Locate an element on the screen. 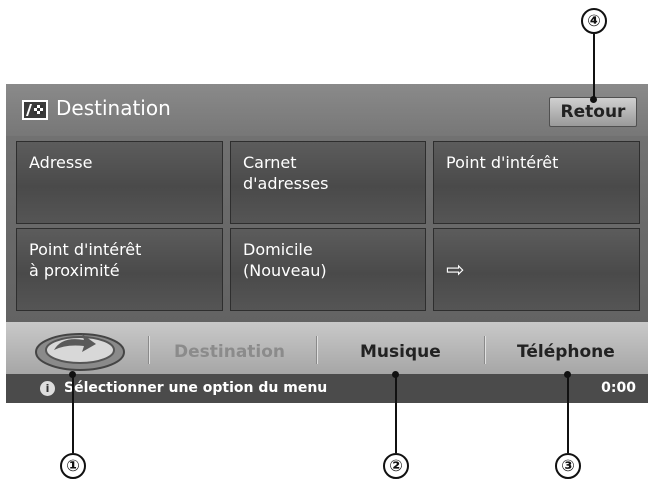  home-button is located at coordinates (80, 349).